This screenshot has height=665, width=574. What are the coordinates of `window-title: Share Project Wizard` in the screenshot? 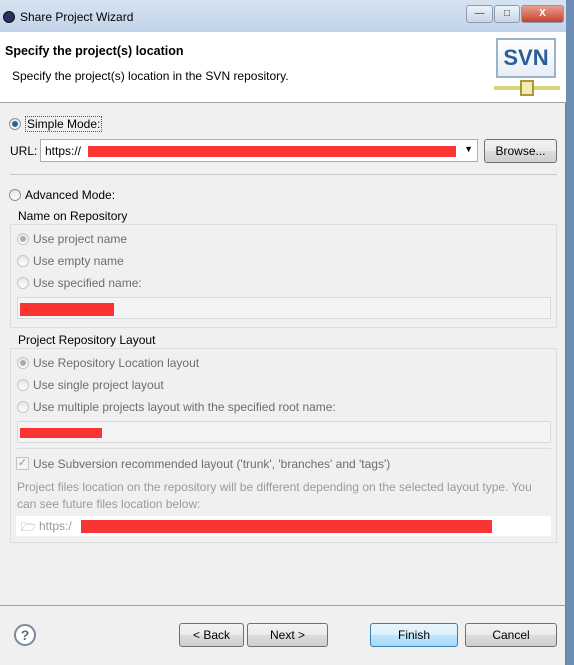 It's located at (77, 17).